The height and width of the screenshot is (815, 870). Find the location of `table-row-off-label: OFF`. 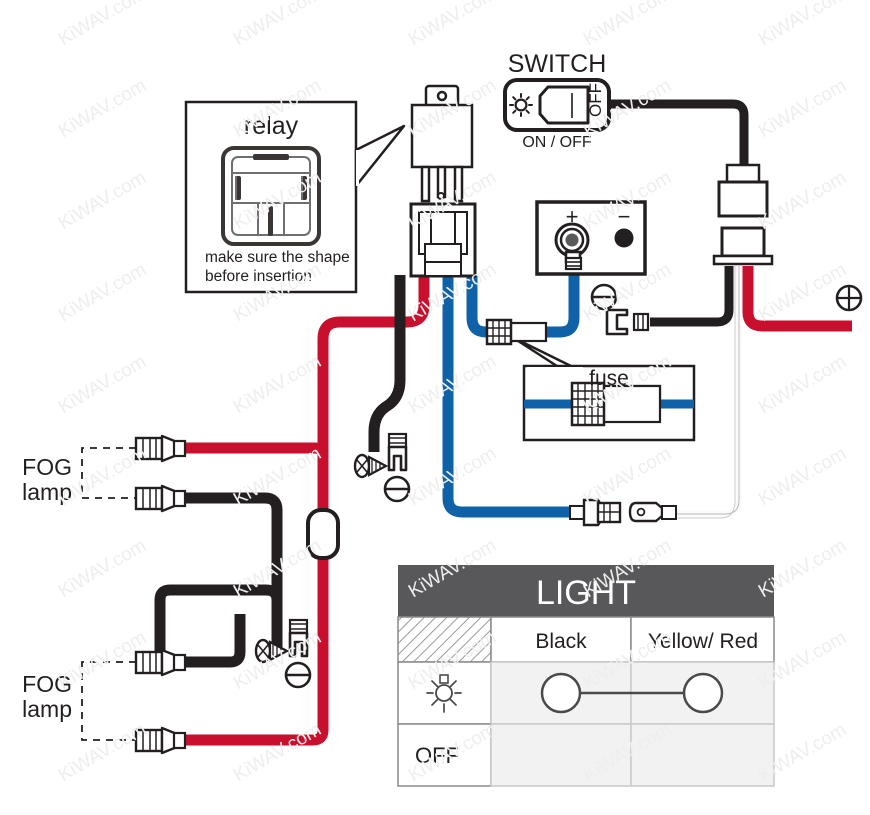

table-row-off-label: OFF is located at coordinates (437, 755).